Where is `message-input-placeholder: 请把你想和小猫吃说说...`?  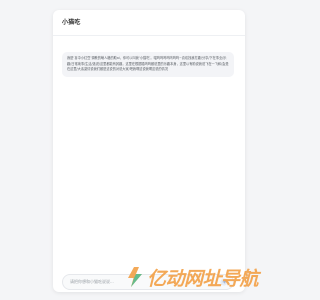
message-input-placeholder: 请把你想和小猫吃说说... is located at coordinates (92, 281).